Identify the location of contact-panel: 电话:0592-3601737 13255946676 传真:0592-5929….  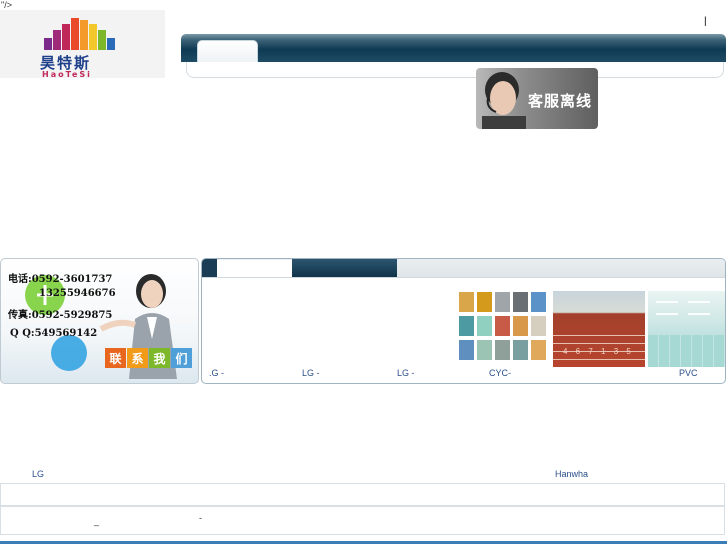
(99, 321).